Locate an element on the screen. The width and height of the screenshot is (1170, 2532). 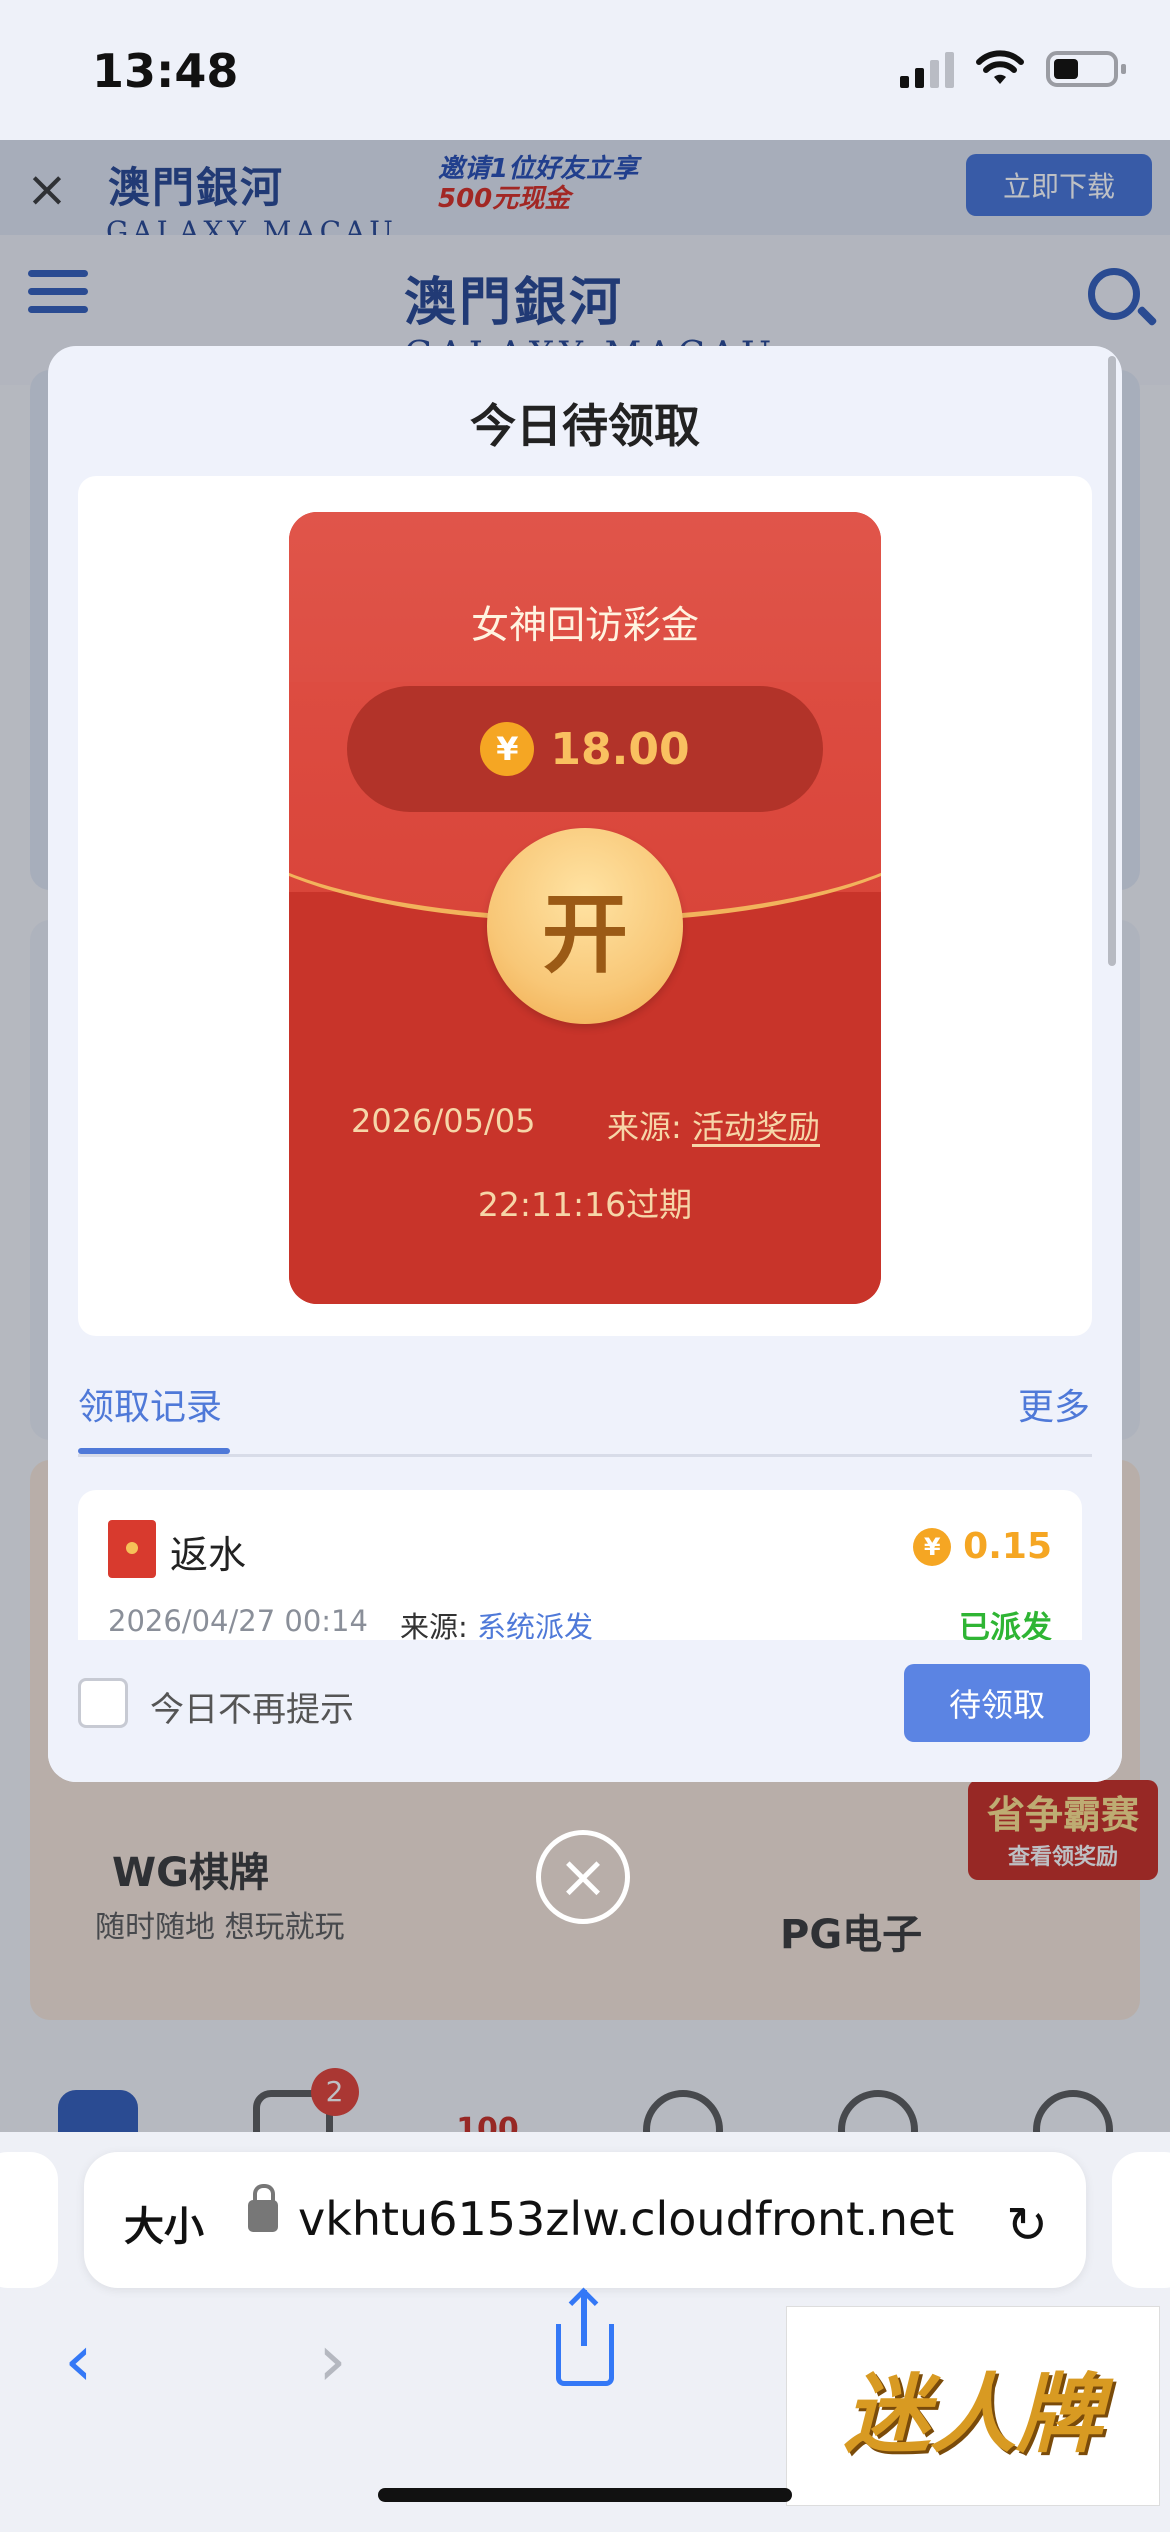
status-bar: 13:48 is located at coordinates (585, 70).